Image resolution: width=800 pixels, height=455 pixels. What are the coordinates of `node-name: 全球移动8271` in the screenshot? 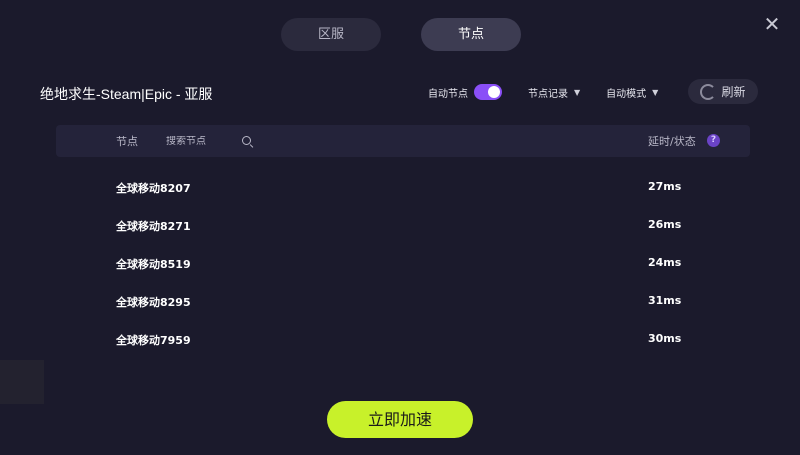 It's located at (153, 226).